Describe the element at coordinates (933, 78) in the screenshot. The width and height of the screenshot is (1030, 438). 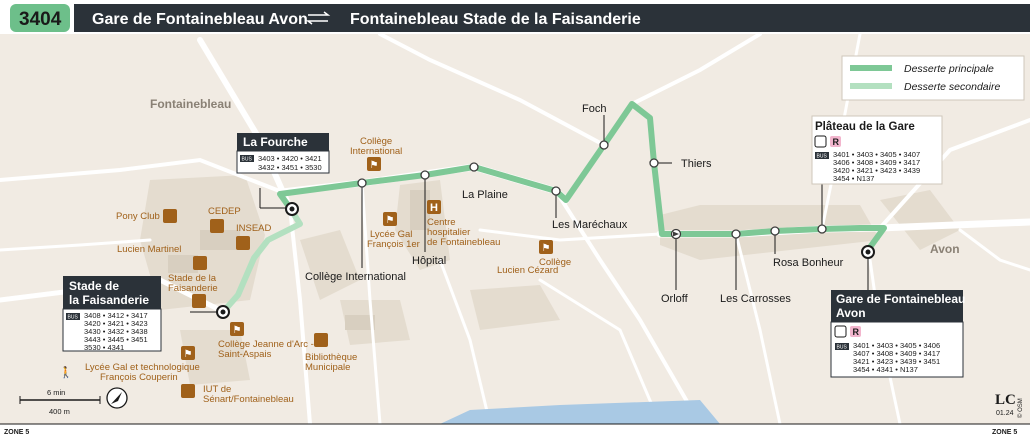
I see `legend: Desserte principale Desserte secondaire` at that location.